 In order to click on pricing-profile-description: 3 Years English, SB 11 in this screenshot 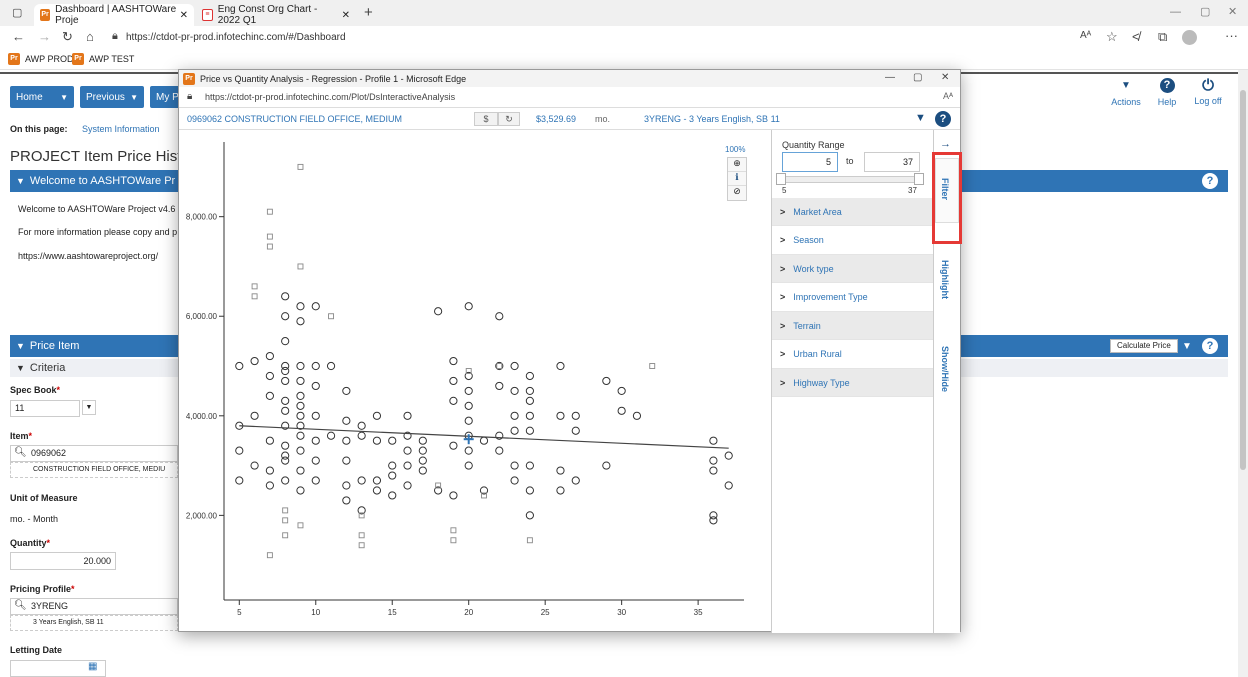, I will do `click(94, 623)`.